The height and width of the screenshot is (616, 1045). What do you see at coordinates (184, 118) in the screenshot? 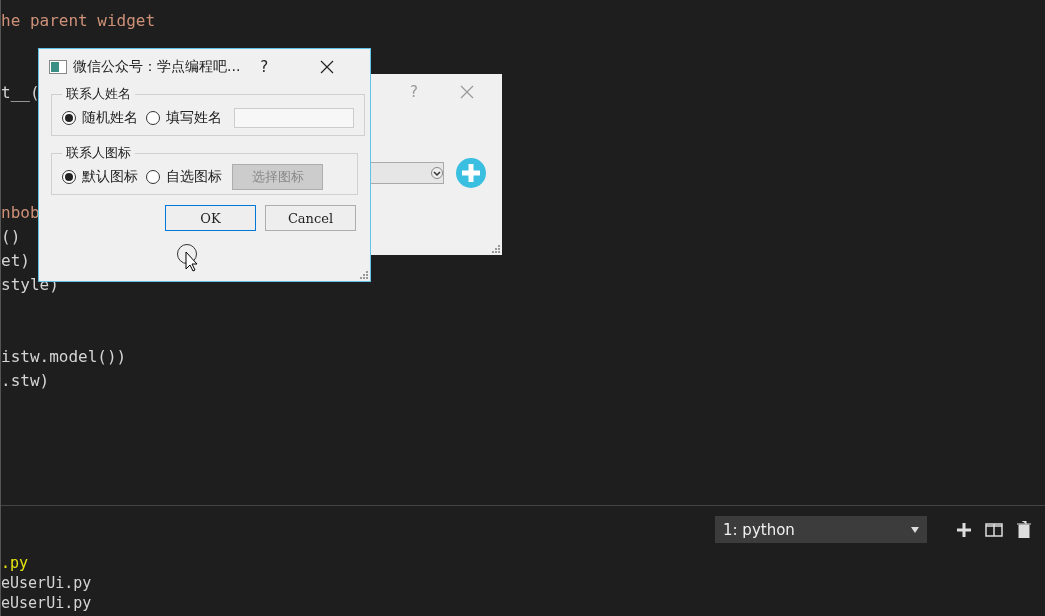
I see `radio-button: 填写姓名` at bounding box center [184, 118].